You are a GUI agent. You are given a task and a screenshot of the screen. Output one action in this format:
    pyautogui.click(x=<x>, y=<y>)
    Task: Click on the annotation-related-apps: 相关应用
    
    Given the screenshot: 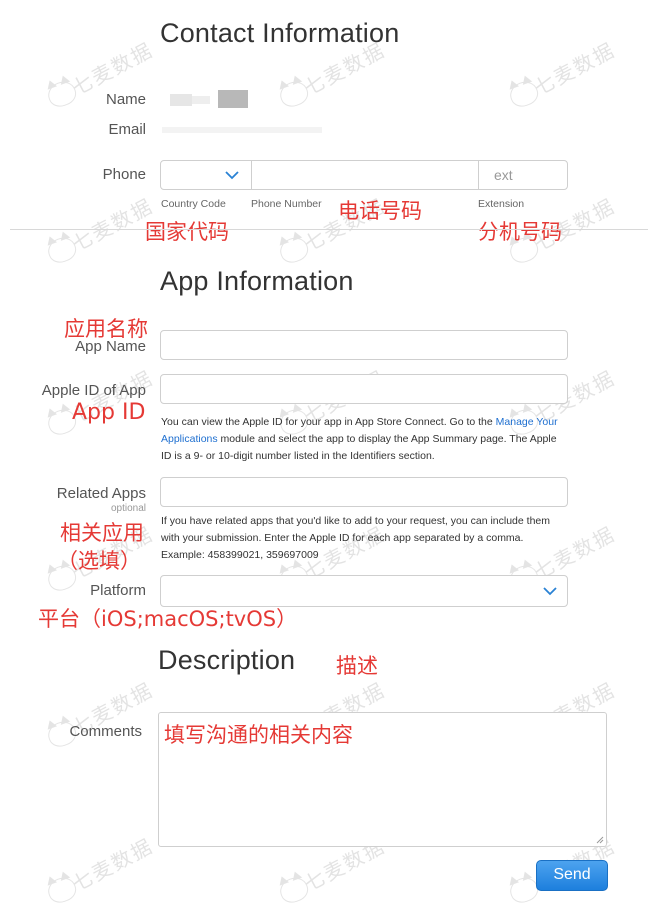 What is the action you would take?
    pyautogui.click(x=102, y=533)
    